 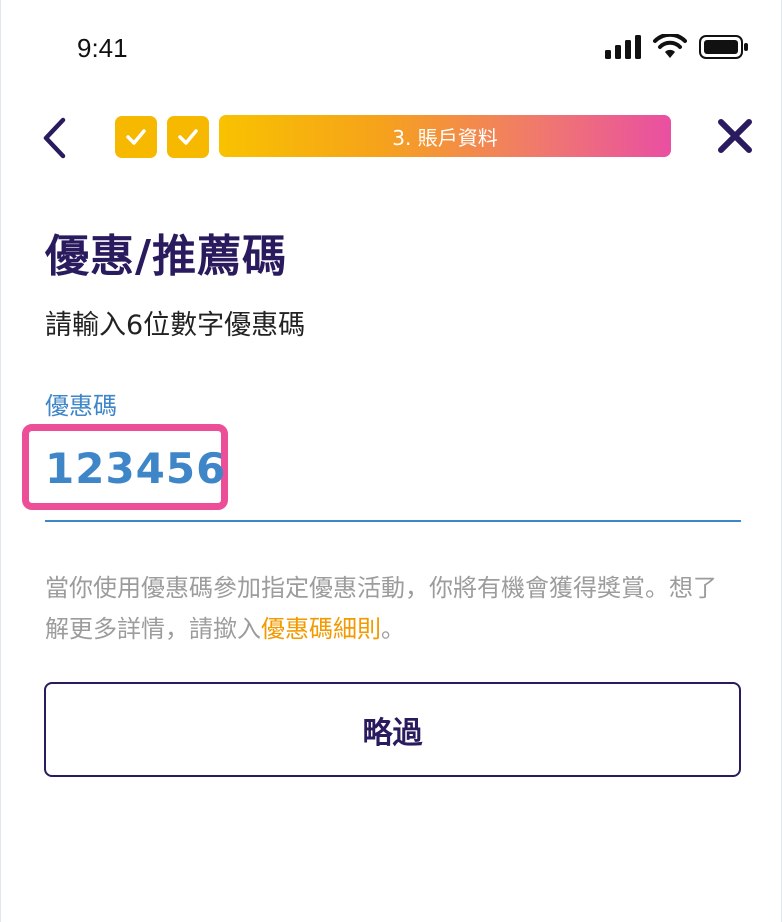 What do you see at coordinates (392, 733) in the screenshot?
I see `skip-button-label: 略過` at bounding box center [392, 733].